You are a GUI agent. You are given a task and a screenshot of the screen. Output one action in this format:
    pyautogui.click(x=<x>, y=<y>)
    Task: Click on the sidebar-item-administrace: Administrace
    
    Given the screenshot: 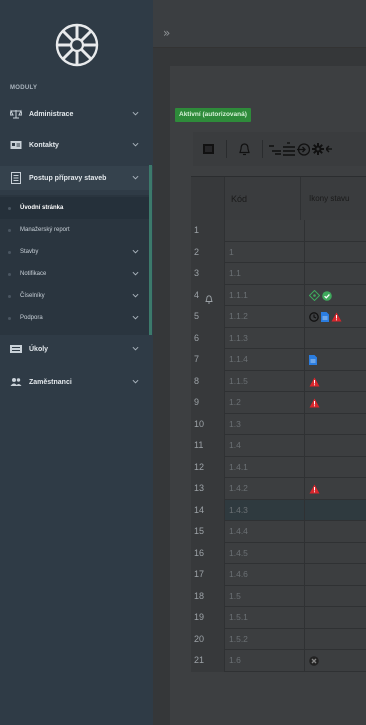 What is the action you would take?
    pyautogui.click(x=76, y=114)
    